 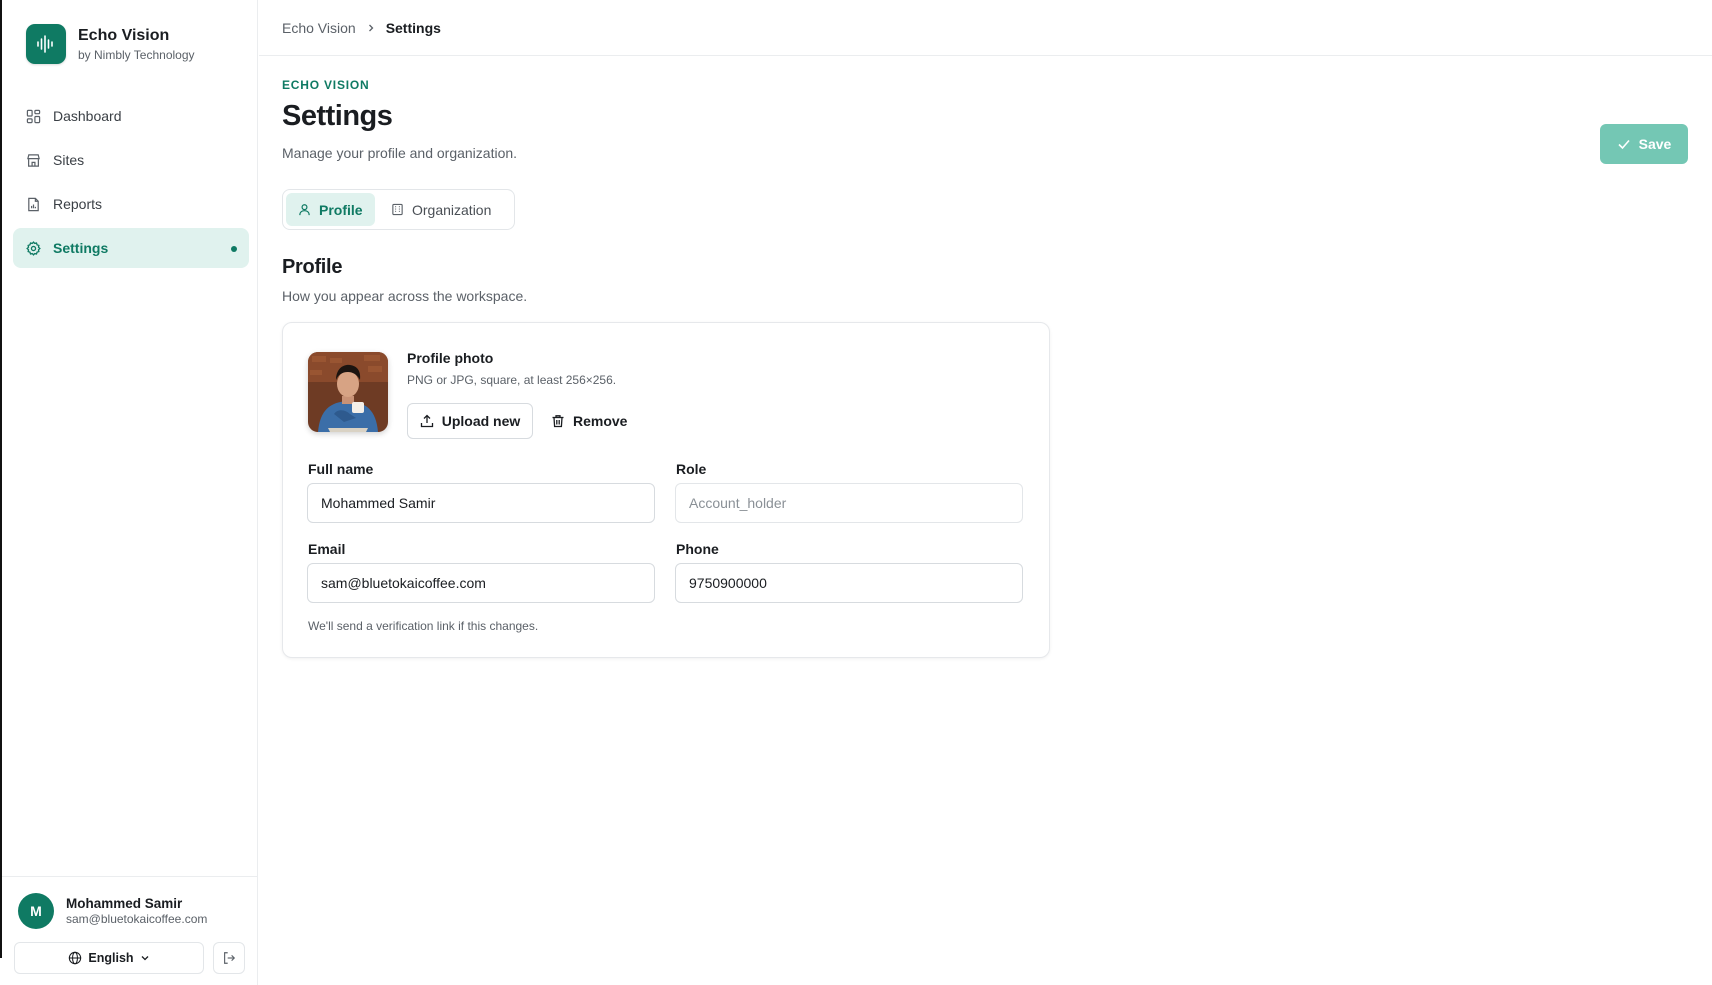 What do you see at coordinates (131, 160) in the screenshot?
I see `sidebar-item-sites: Sites` at bounding box center [131, 160].